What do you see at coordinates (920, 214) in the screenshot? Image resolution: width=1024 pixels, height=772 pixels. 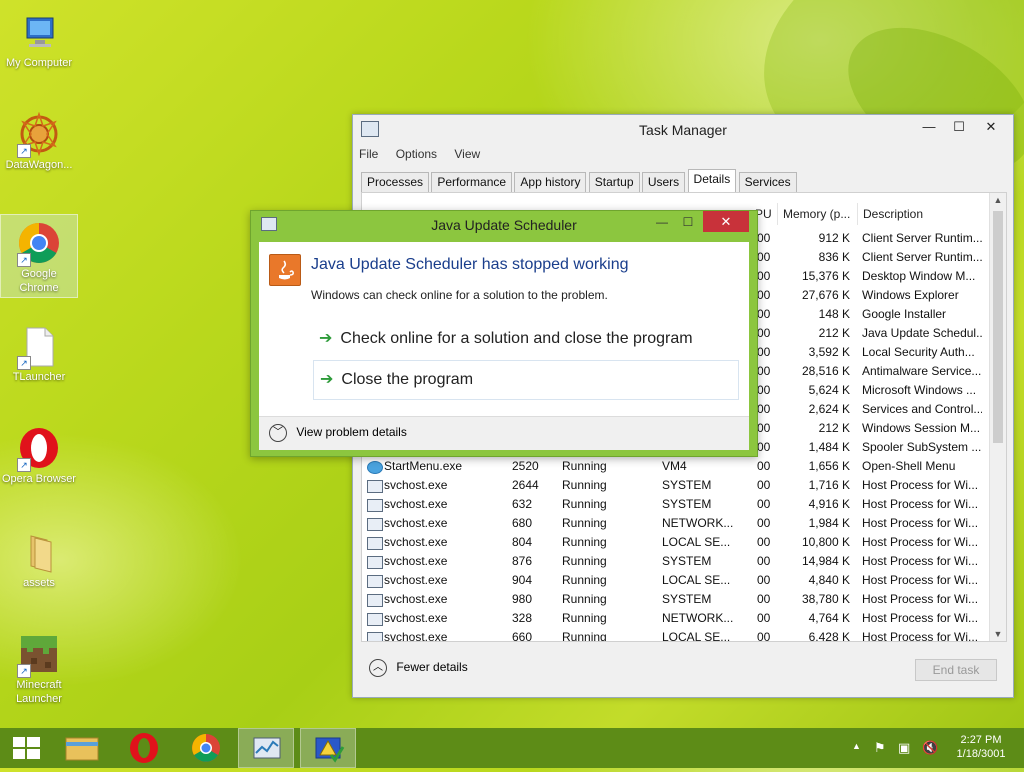 I see `column-header-description: Description` at bounding box center [920, 214].